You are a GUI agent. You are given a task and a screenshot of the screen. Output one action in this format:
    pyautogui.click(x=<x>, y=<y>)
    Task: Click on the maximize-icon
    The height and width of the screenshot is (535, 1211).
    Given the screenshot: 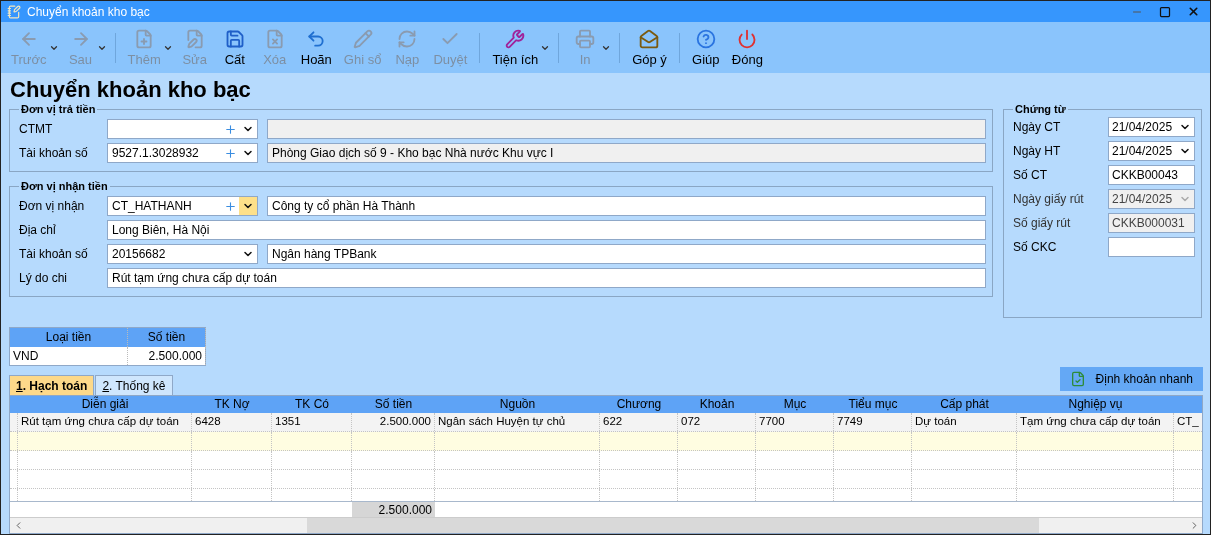 What is the action you would take?
    pyautogui.click(x=1165, y=11)
    